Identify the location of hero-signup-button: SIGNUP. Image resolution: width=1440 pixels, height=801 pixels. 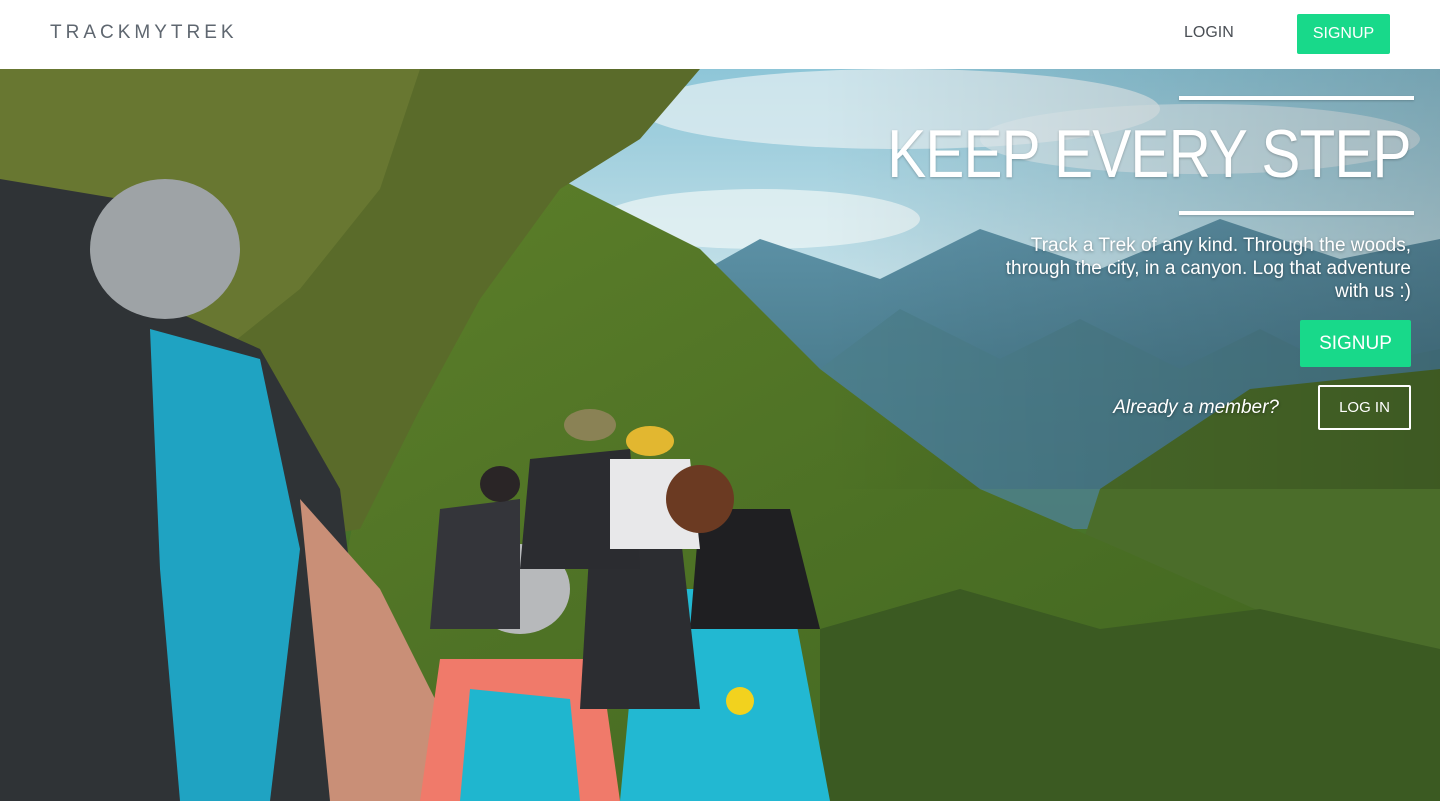
(1355, 343).